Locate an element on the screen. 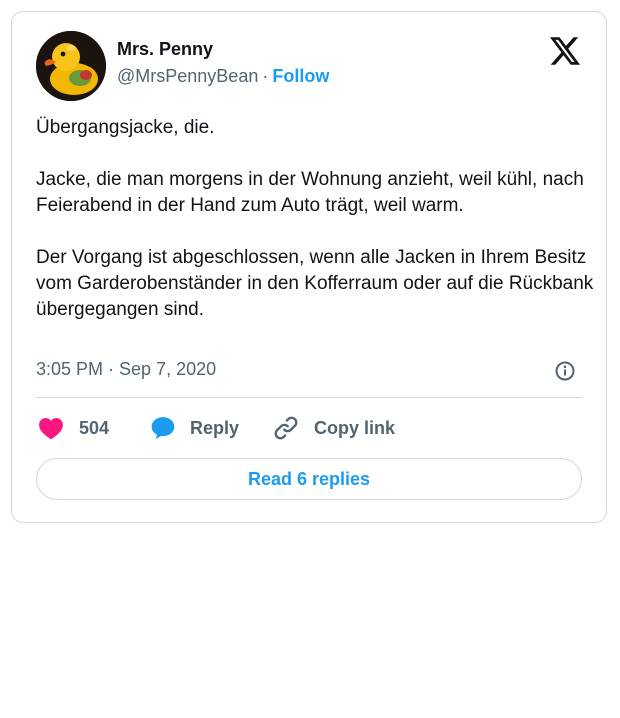 The image size is (620, 718). reply-button: Reply is located at coordinates (194, 428).